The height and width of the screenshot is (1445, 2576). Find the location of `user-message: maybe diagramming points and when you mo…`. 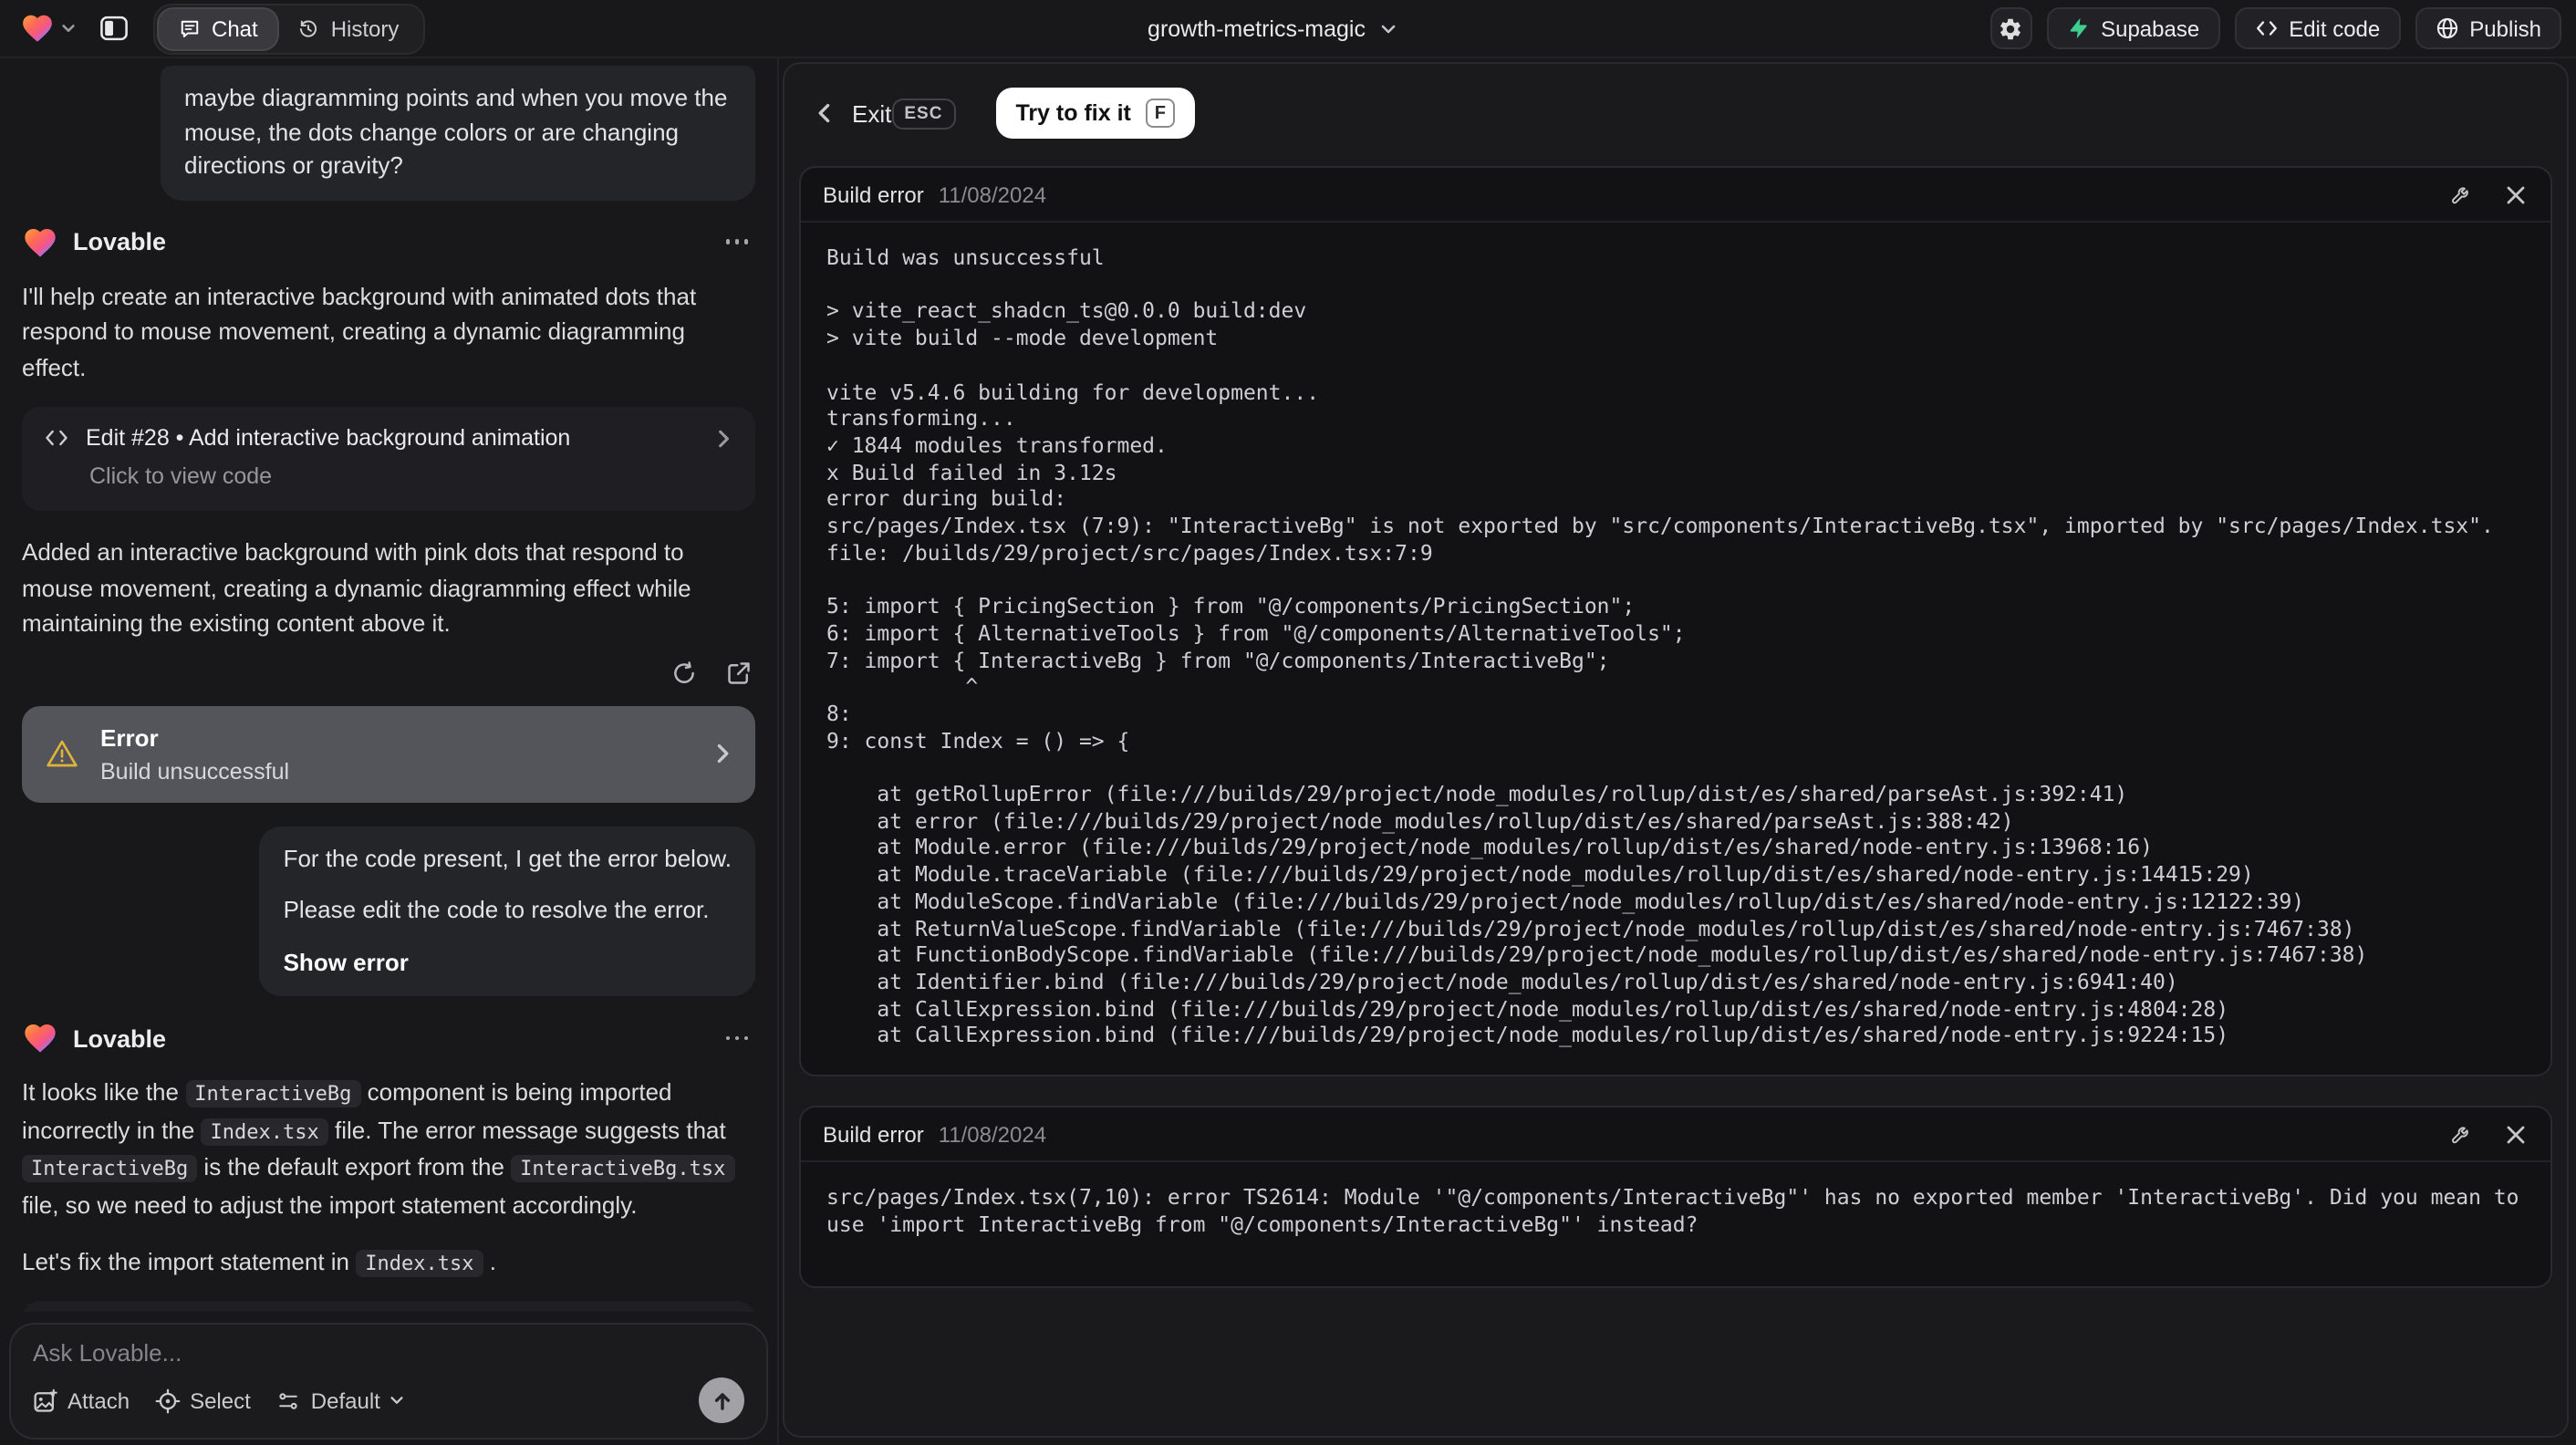

user-message: maybe diagramming points and when you mo… is located at coordinates (458, 133).